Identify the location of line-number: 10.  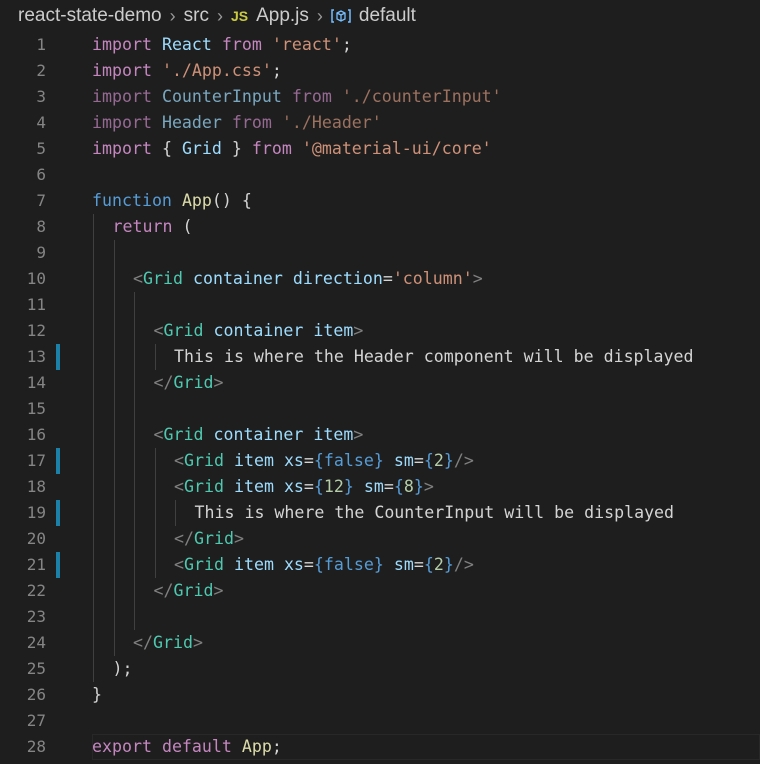
(36, 278).